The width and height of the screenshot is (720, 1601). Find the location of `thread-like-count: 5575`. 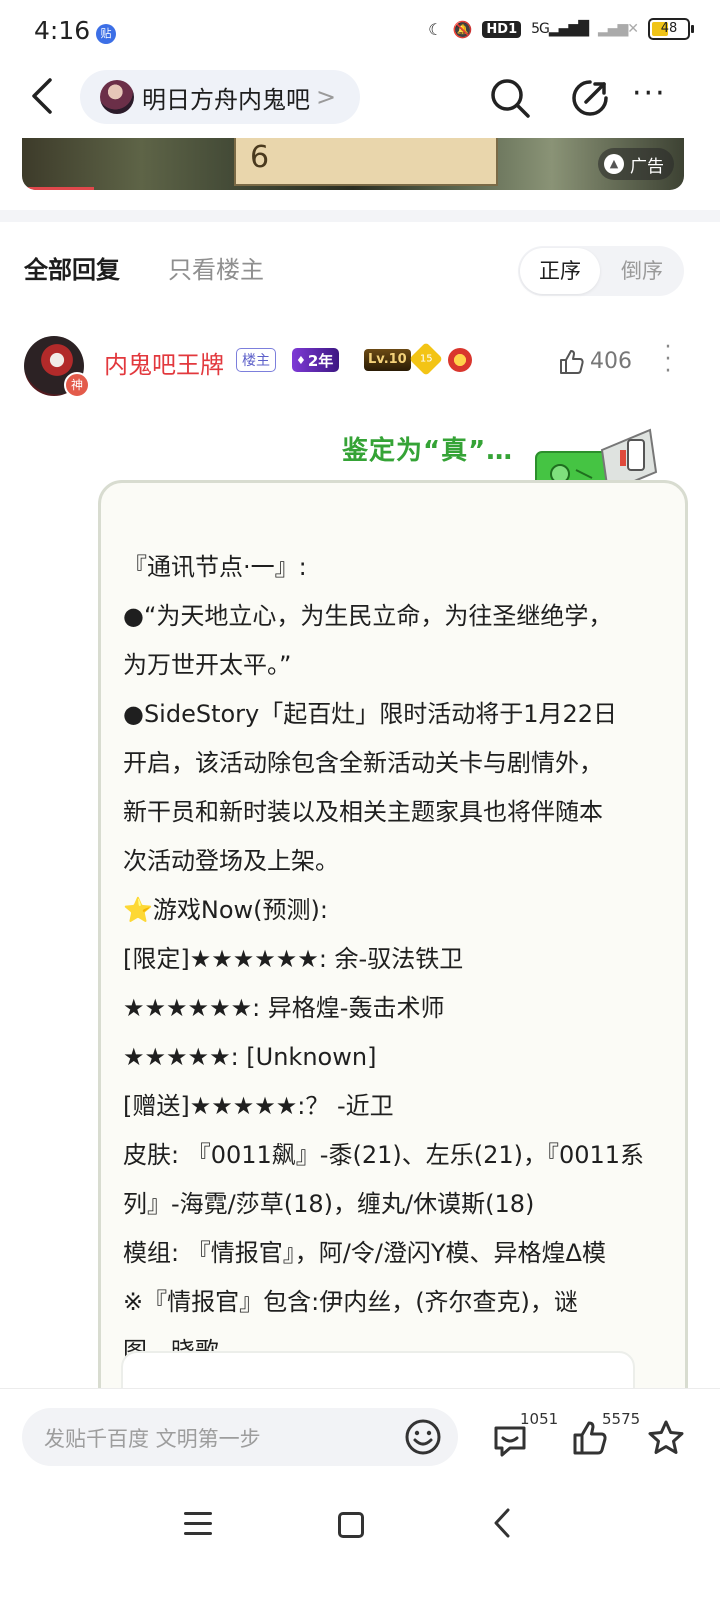

thread-like-count: 5575 is located at coordinates (621, 1419).